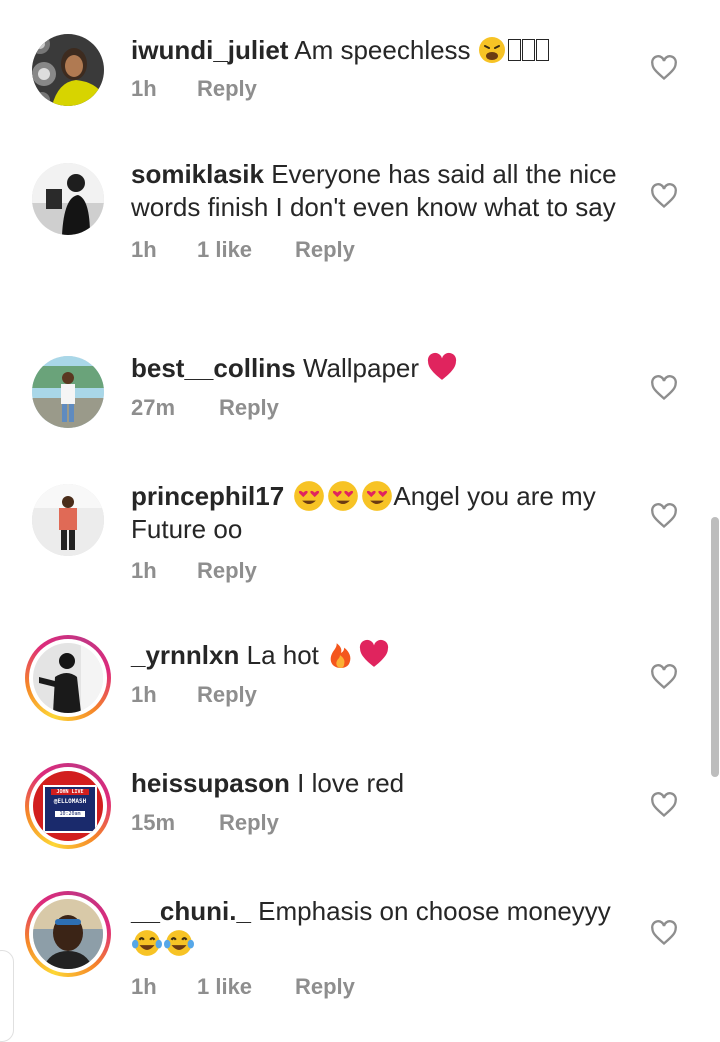 The image size is (720, 1042). I want to click on avatar-badge-line: @ELLOMASH, so click(70, 801).